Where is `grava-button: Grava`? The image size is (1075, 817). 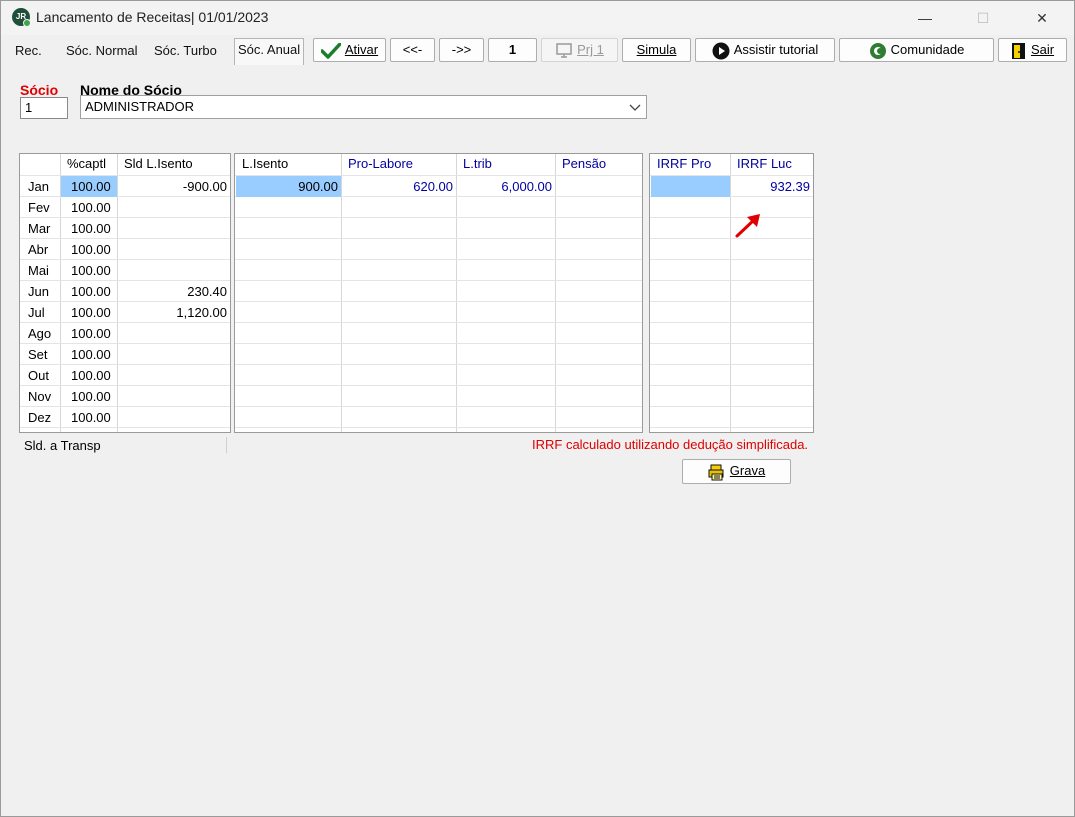
grava-button: Grava is located at coordinates (736, 471).